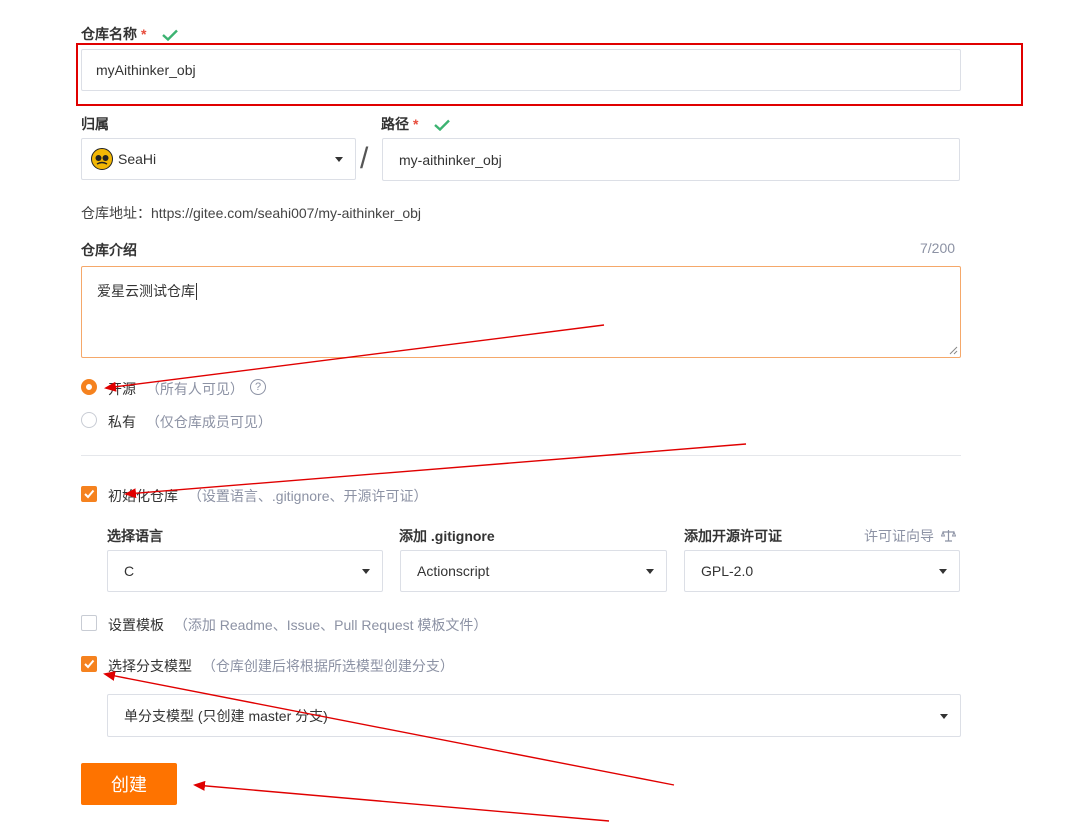 This screenshot has height=831, width=1080. Describe the element at coordinates (297, 625) in the screenshot. I see `template-option: 设置模板 （添加 Readme、Issue、Pull Request 模板文件）` at that location.